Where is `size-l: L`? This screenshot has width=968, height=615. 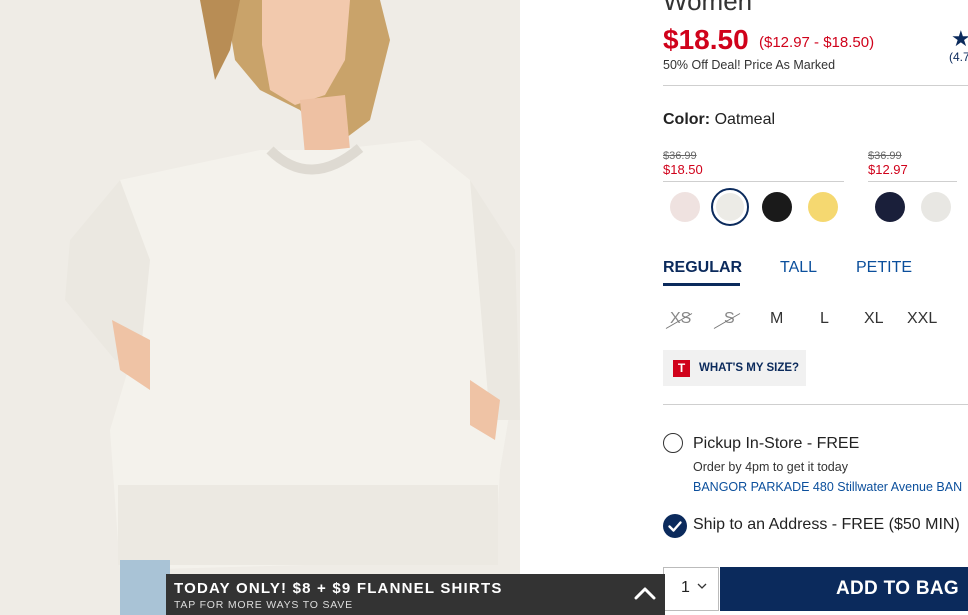 size-l: L is located at coordinates (824, 319).